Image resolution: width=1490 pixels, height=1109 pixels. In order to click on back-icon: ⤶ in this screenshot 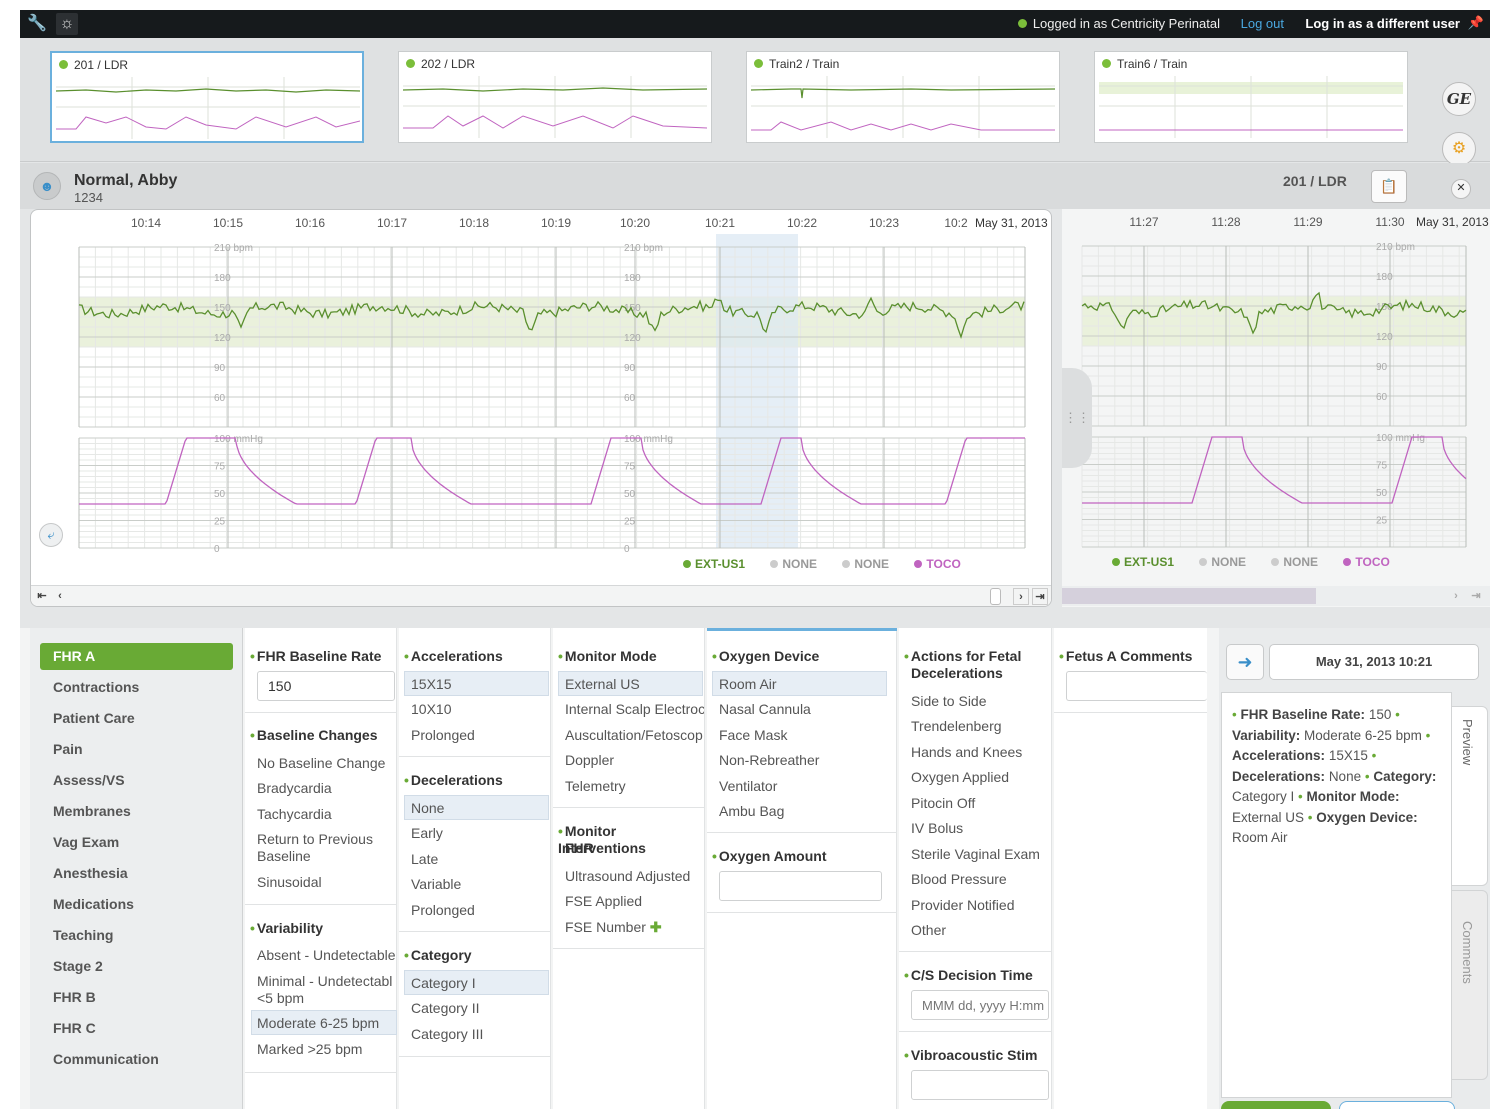, I will do `click(51, 535)`.